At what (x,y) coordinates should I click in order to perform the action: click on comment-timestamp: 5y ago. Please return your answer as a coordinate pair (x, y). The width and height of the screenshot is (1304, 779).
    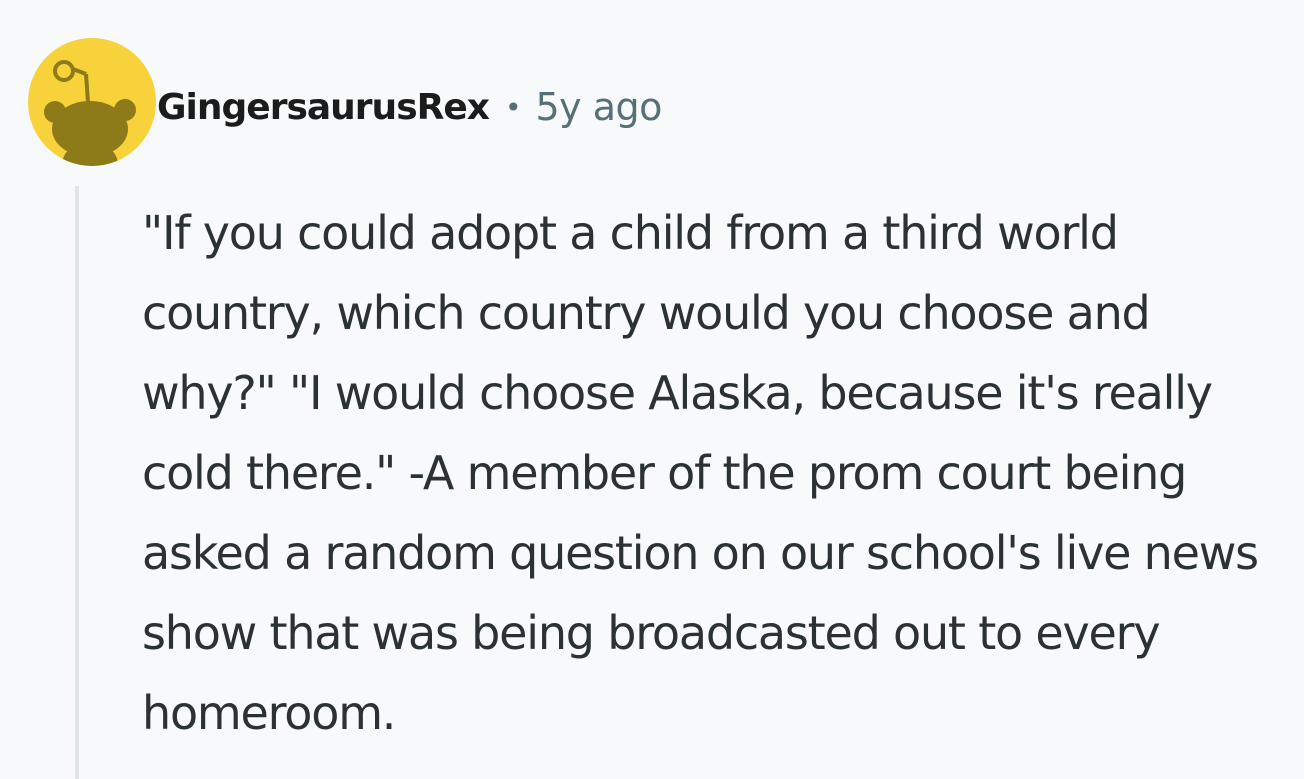
    Looking at the image, I should click on (599, 107).